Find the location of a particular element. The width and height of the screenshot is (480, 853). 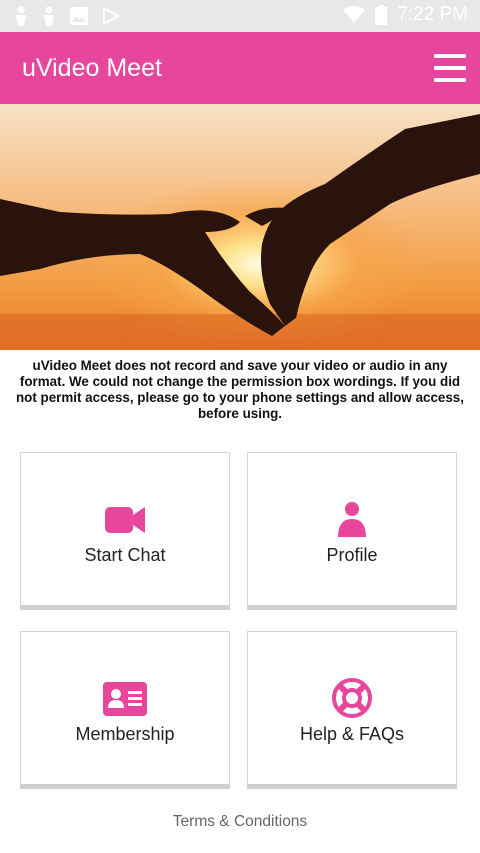

life-ring-icon is located at coordinates (352, 698).